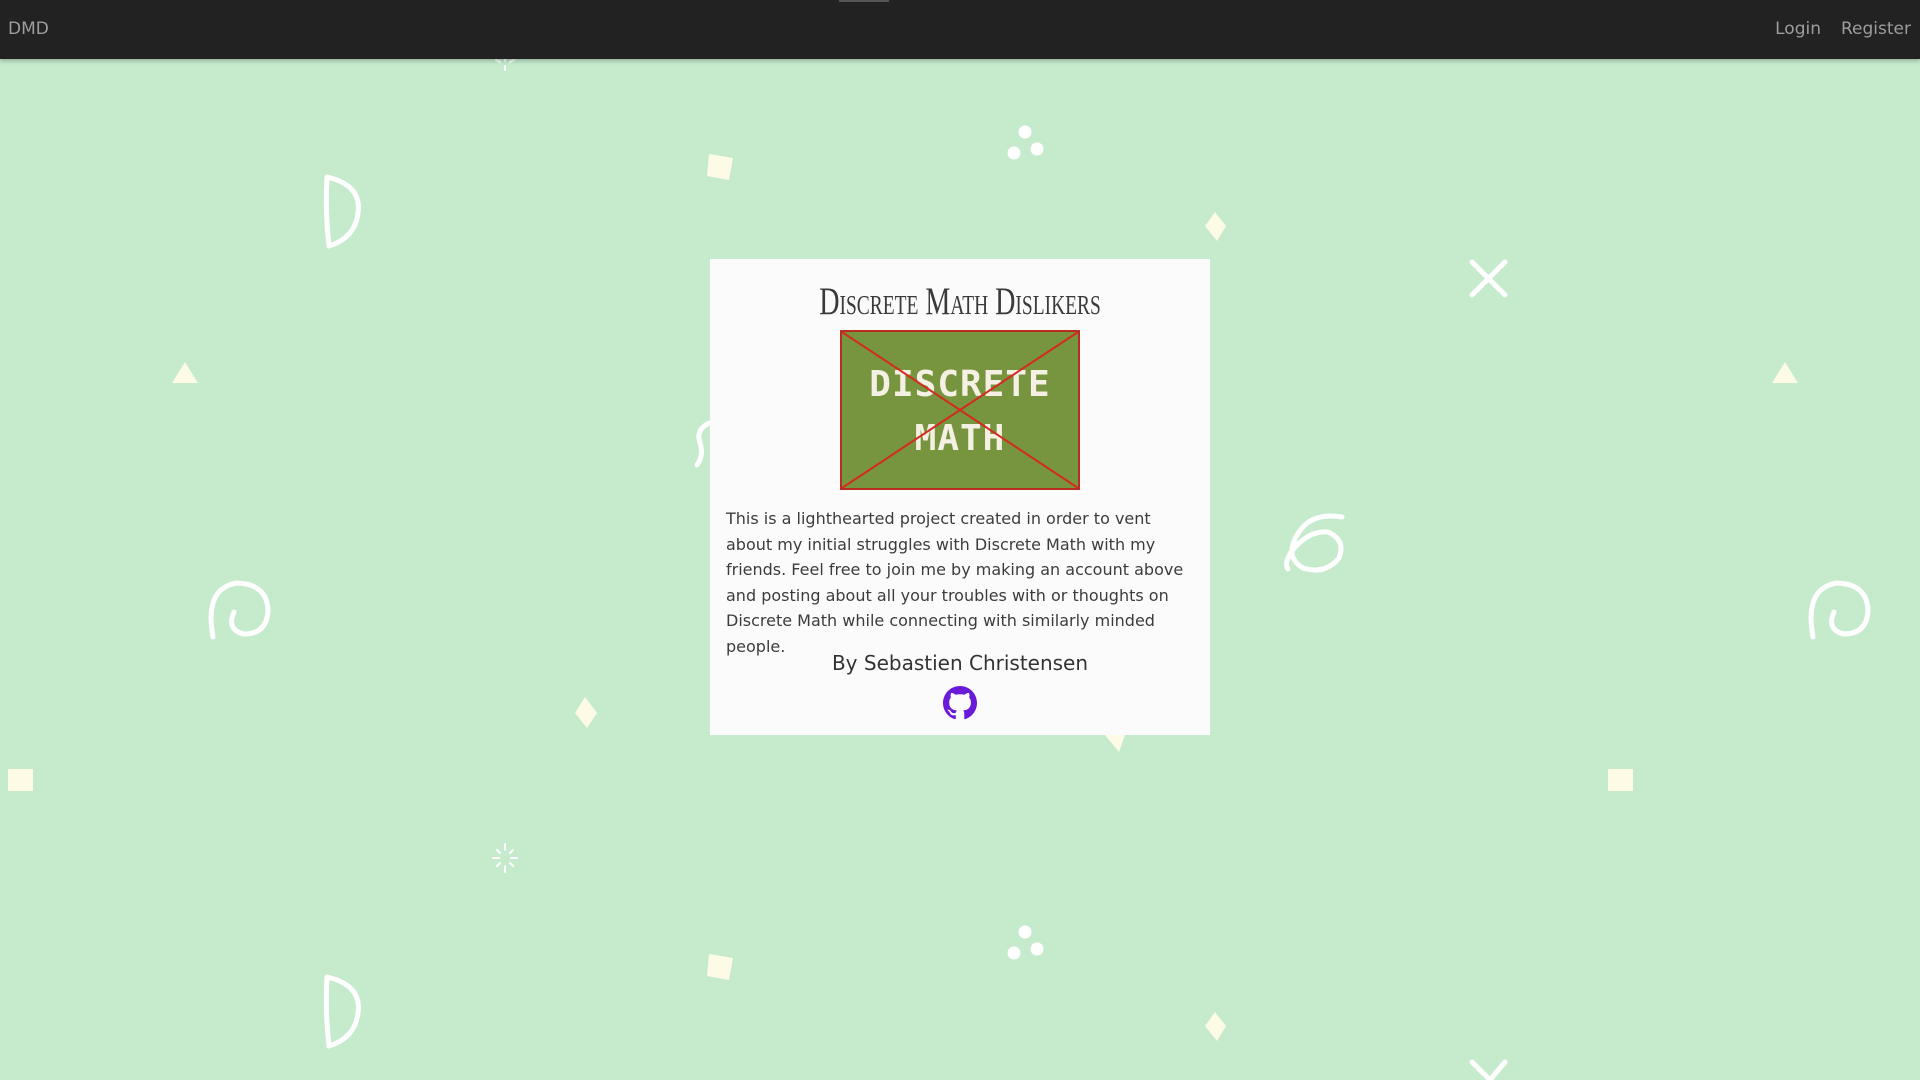  I want to click on sparkle-doodle, so click(505, 858).